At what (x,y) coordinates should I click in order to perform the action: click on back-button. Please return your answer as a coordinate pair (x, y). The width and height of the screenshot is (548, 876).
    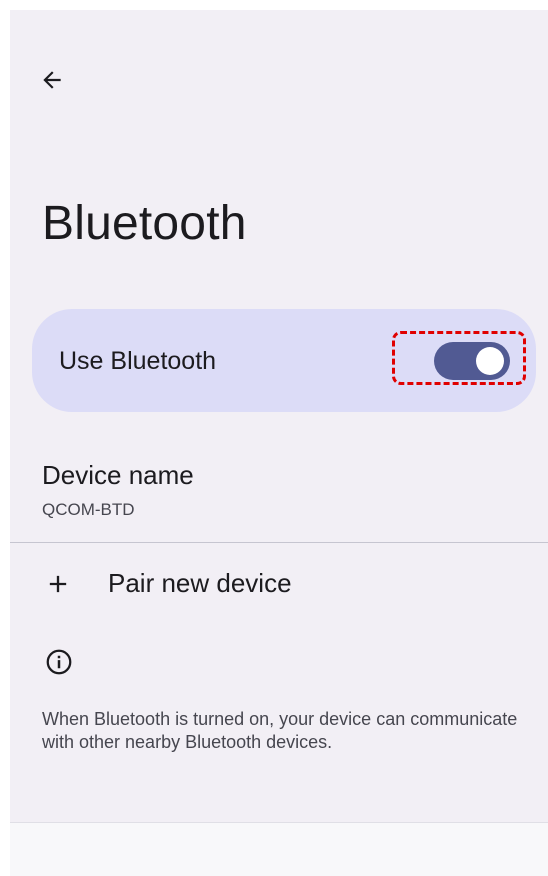
    Looking at the image, I should click on (52, 80).